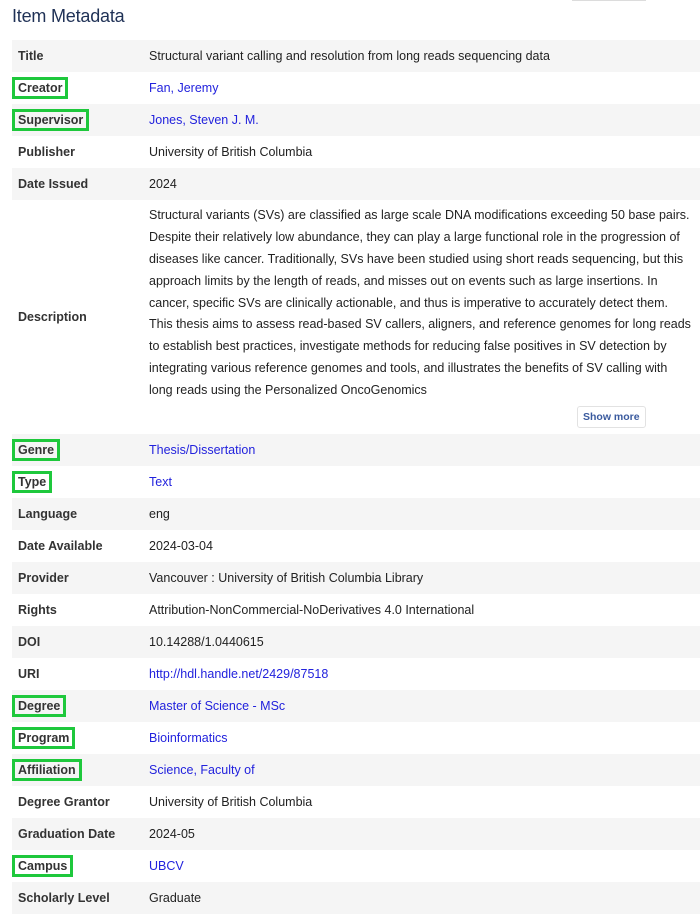 Image resolution: width=700 pixels, height=914 pixels. What do you see at coordinates (159, 514) in the screenshot?
I see `value-language: eng` at bounding box center [159, 514].